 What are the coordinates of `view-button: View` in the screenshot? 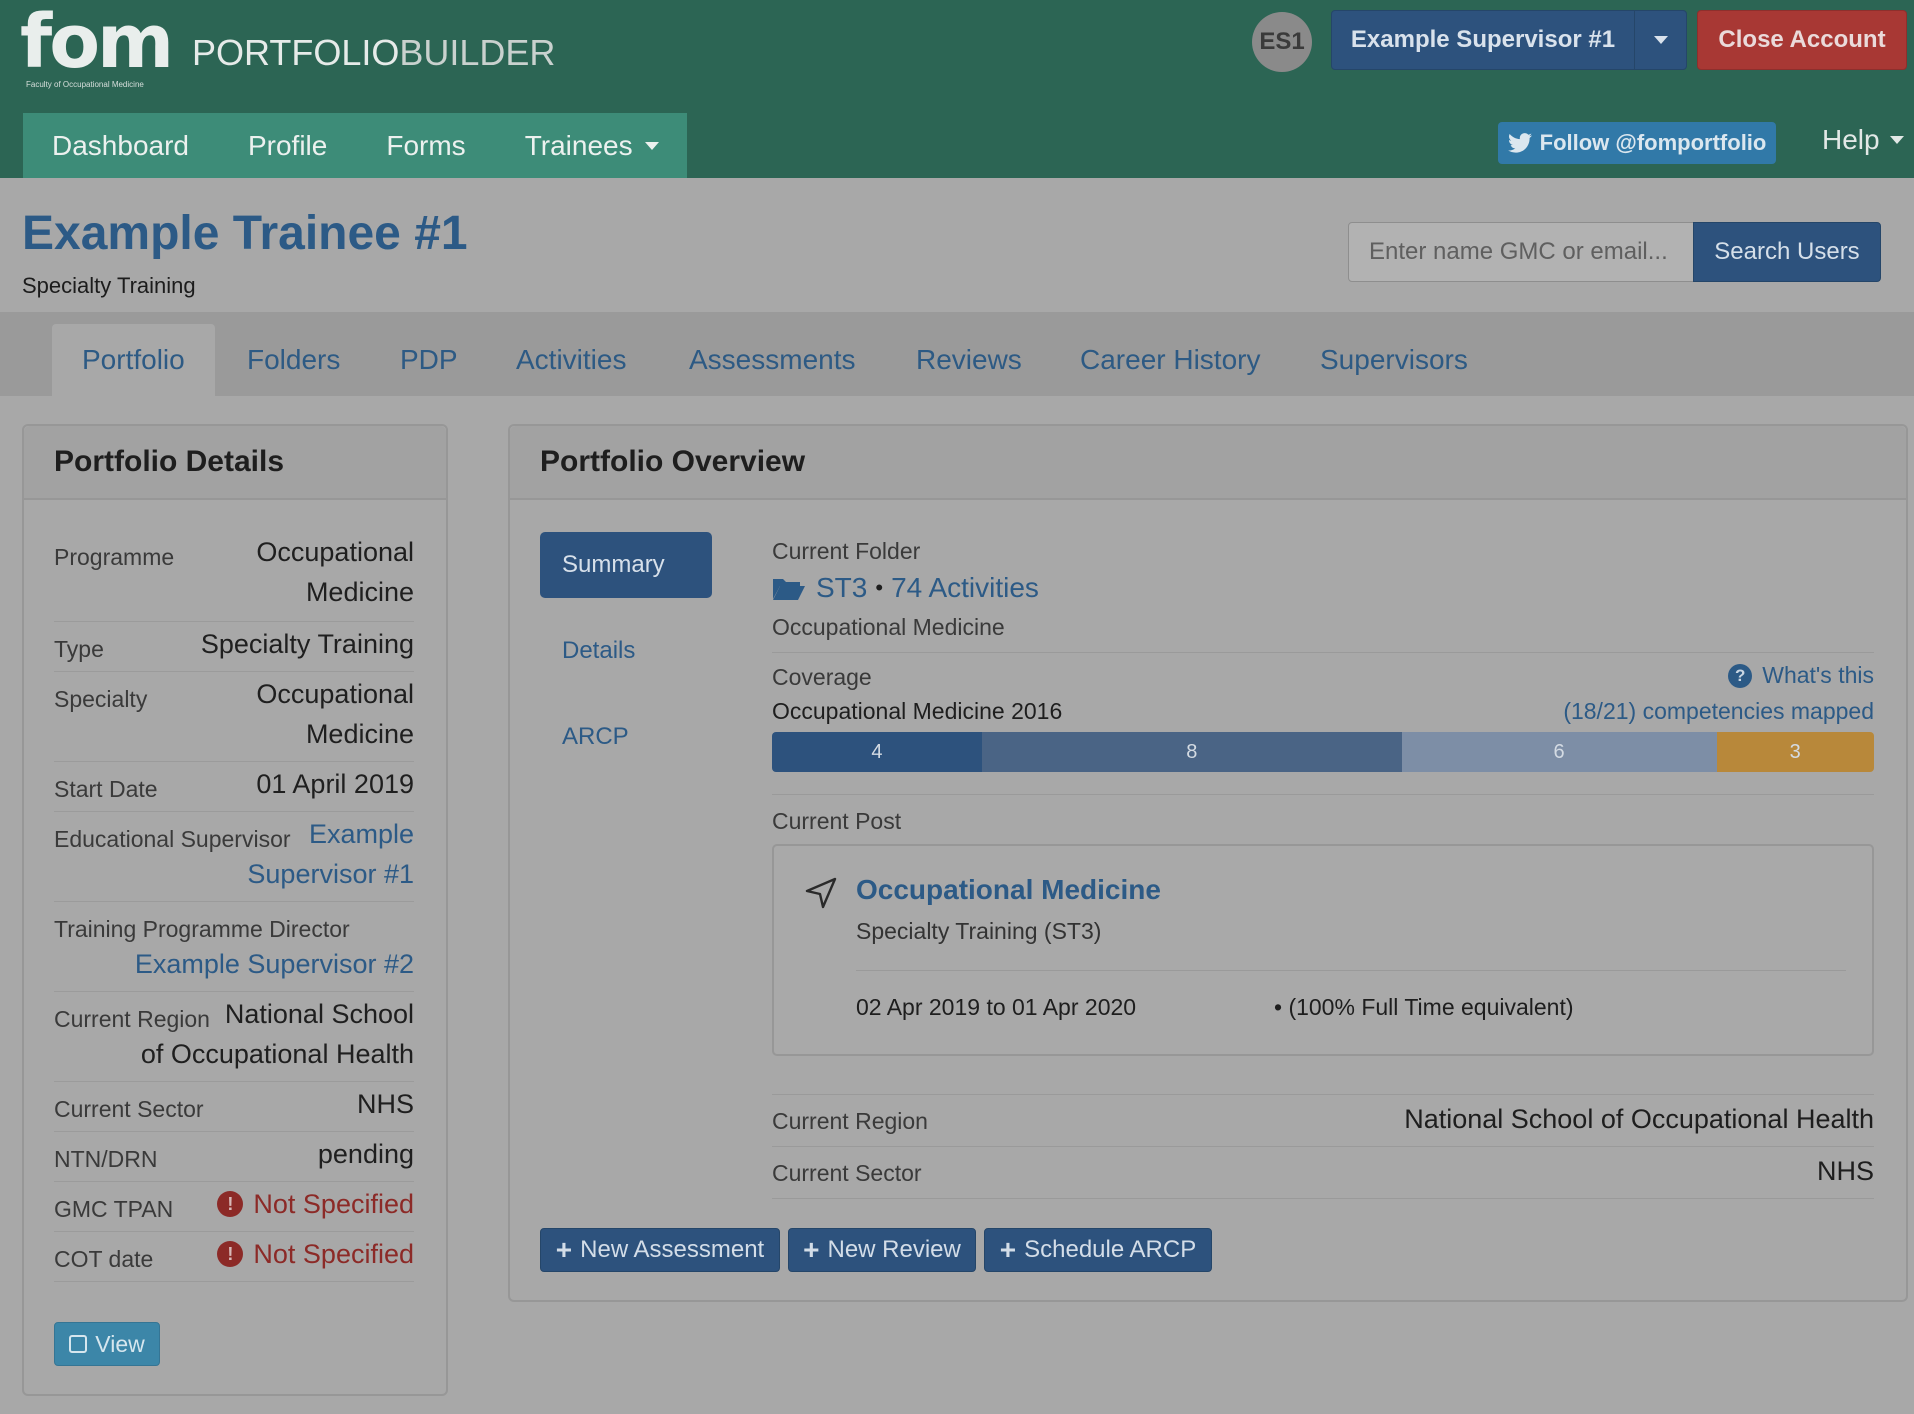 It's located at (107, 1344).